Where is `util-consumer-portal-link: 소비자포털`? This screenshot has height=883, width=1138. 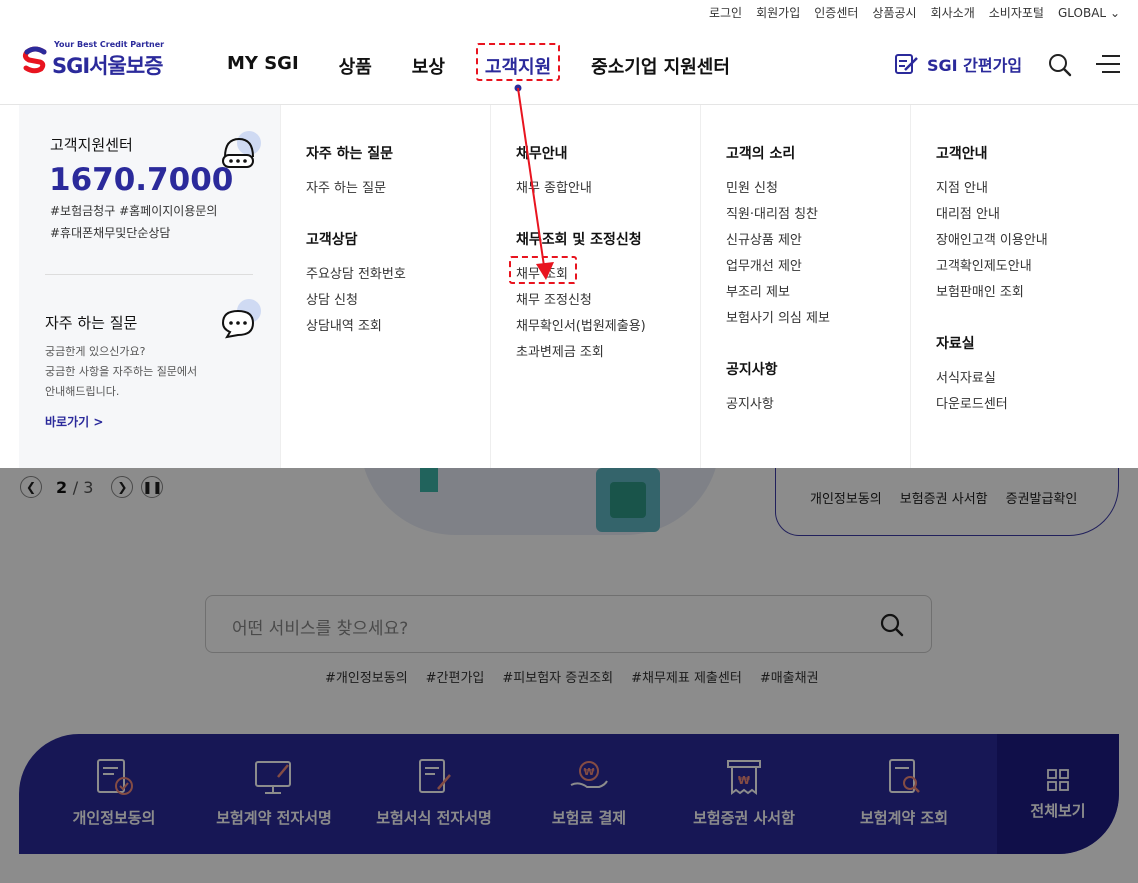 util-consumer-portal-link: 소비자포털 is located at coordinates (1016, 12).